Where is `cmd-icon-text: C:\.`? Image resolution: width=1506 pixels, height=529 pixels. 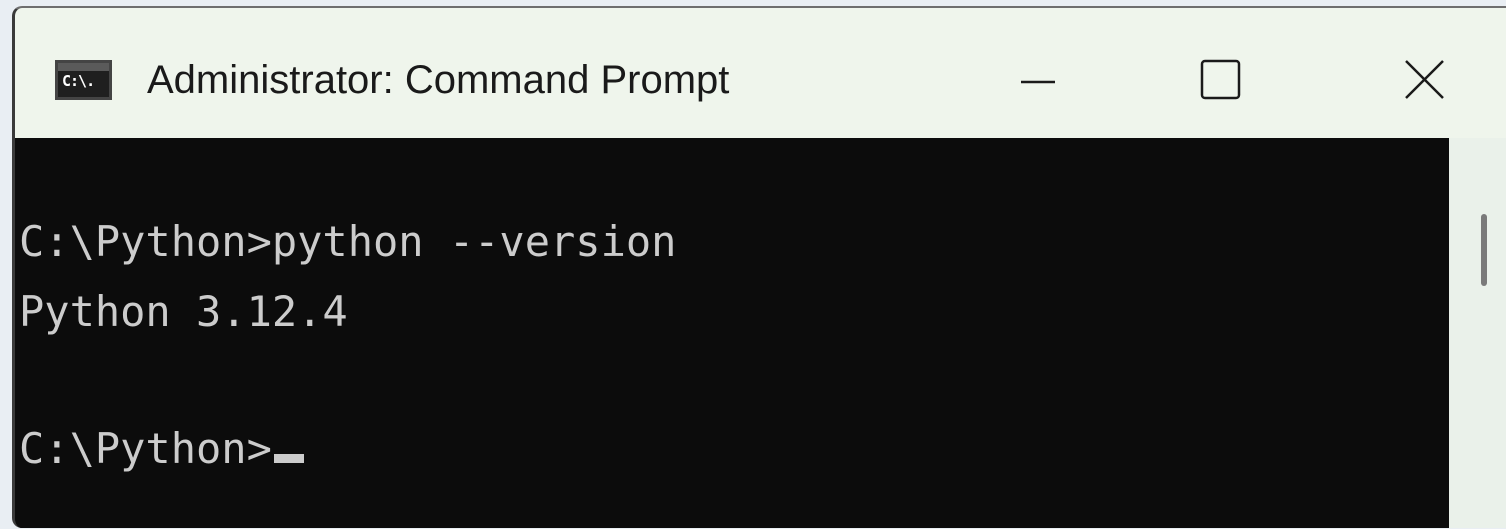
cmd-icon-text: C:\. is located at coordinates (78, 81).